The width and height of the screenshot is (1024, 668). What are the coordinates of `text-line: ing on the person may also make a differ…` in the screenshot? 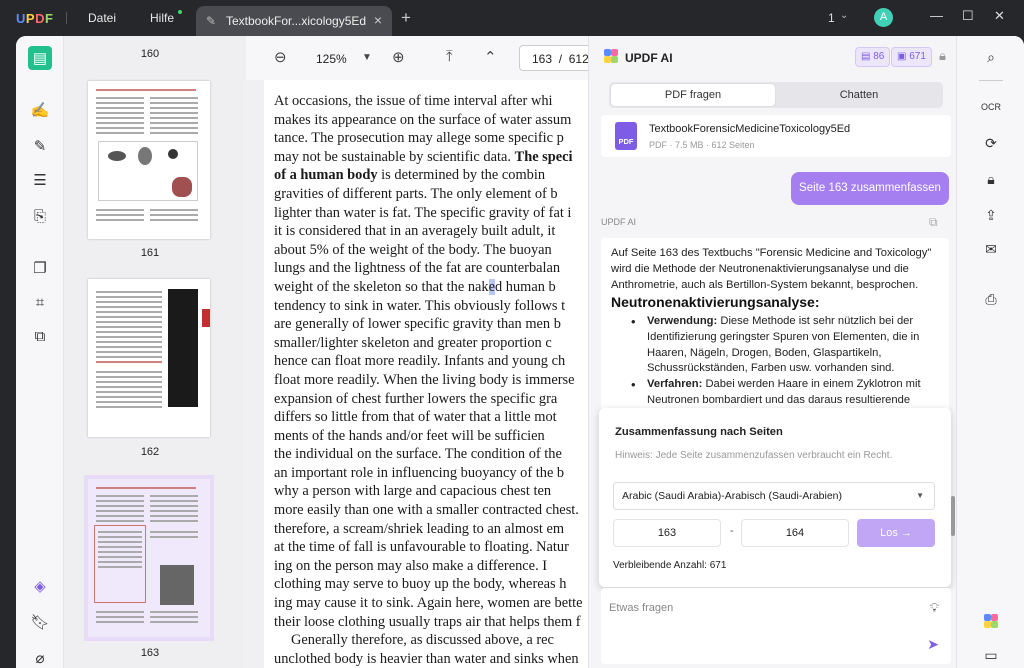 It's located at (411, 565).